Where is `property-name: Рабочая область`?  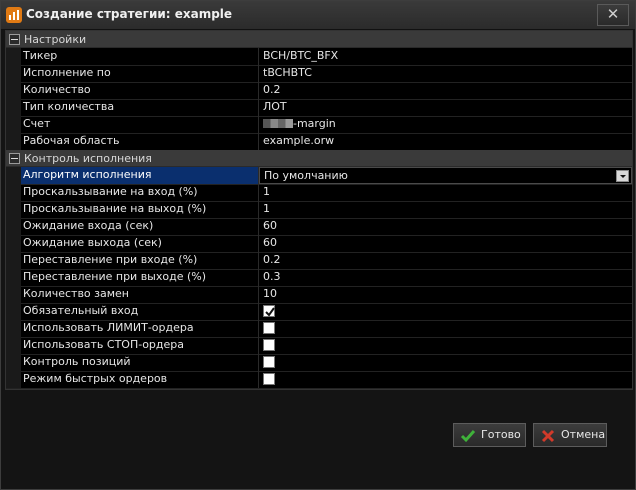
property-name: Рабочая область is located at coordinates (140, 141).